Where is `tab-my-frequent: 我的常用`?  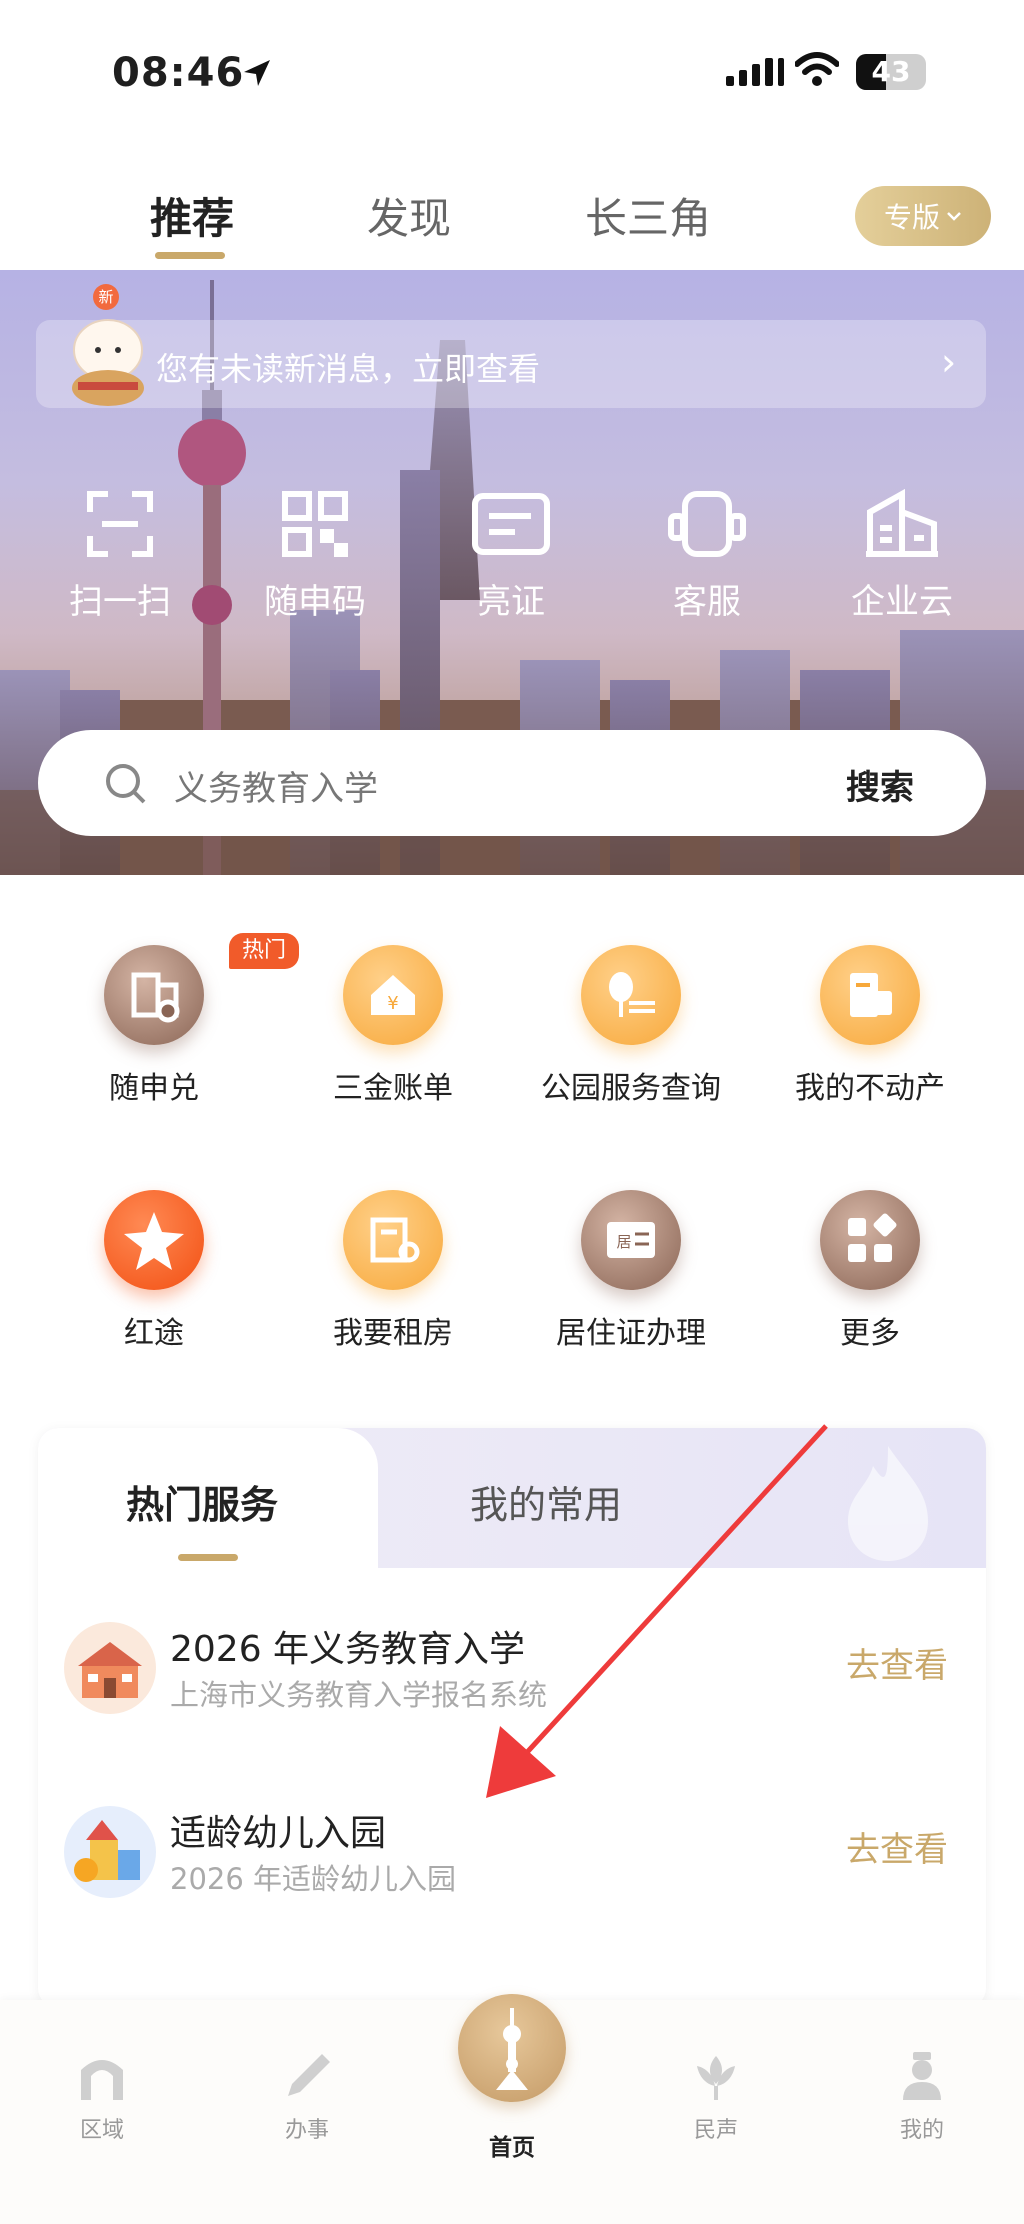 tab-my-frequent: 我的常用 is located at coordinates (546, 1501).